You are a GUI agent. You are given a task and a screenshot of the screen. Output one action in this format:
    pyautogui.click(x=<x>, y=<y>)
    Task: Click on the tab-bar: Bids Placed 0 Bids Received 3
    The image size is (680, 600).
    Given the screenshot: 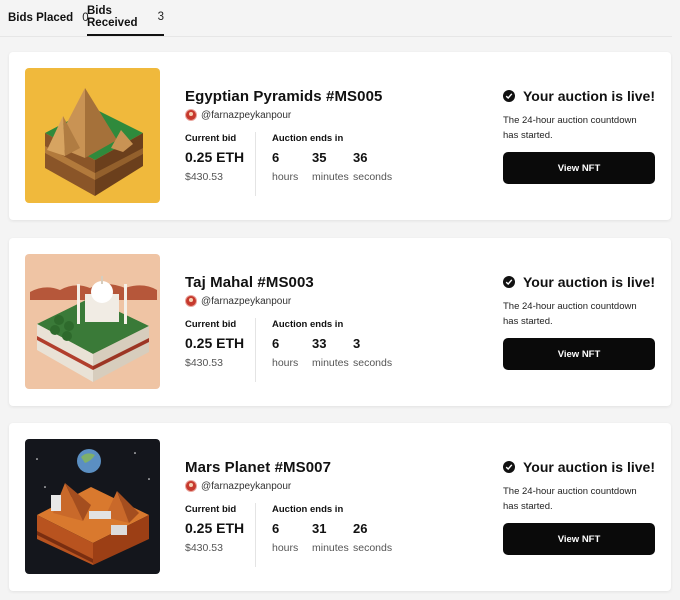 What is the action you would take?
    pyautogui.click(x=336, y=18)
    